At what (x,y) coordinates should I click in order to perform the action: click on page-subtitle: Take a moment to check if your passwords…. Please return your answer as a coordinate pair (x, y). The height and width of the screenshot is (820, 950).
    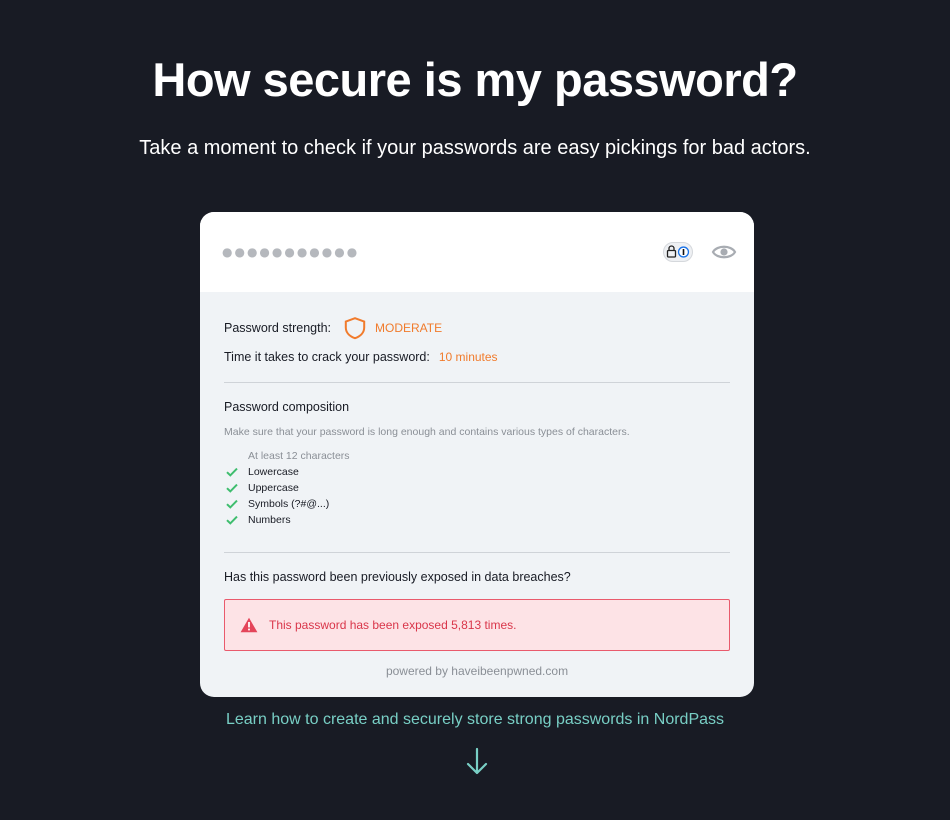
    Looking at the image, I should click on (475, 148).